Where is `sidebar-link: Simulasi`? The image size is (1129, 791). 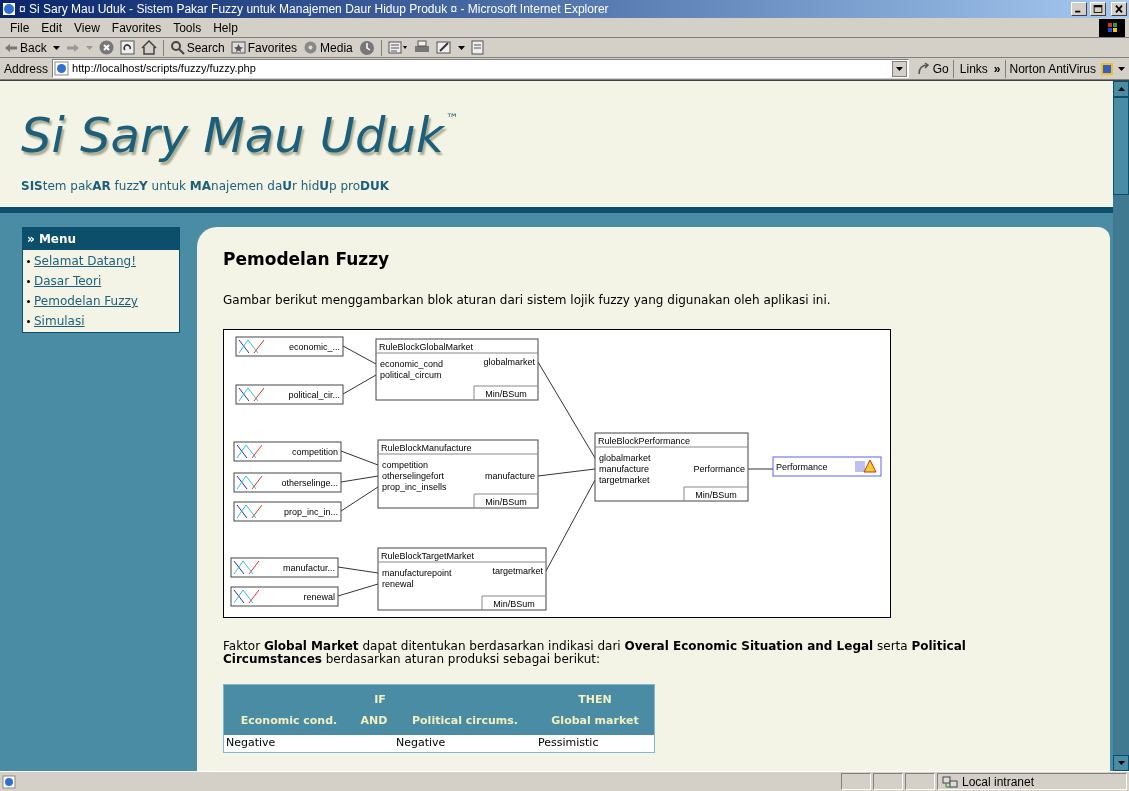 sidebar-link: Simulasi is located at coordinates (59, 321).